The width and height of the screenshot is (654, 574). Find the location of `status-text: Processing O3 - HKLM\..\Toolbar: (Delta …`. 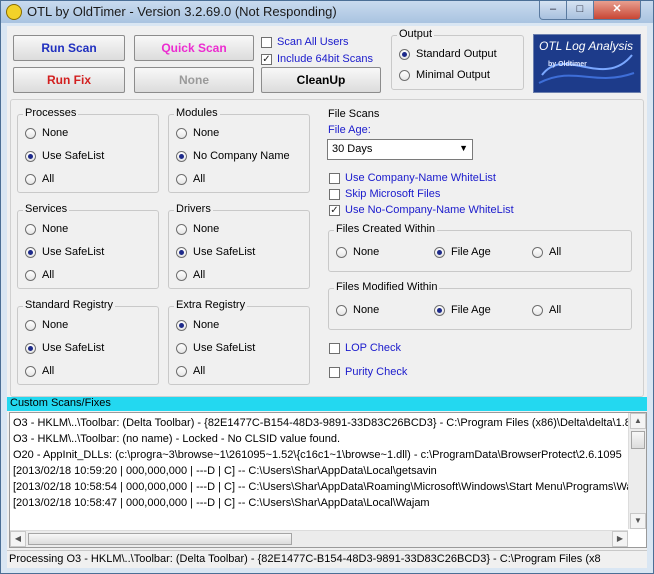

status-text: Processing O3 - HKLM\..\Toolbar: (Delta … is located at coordinates (305, 559).